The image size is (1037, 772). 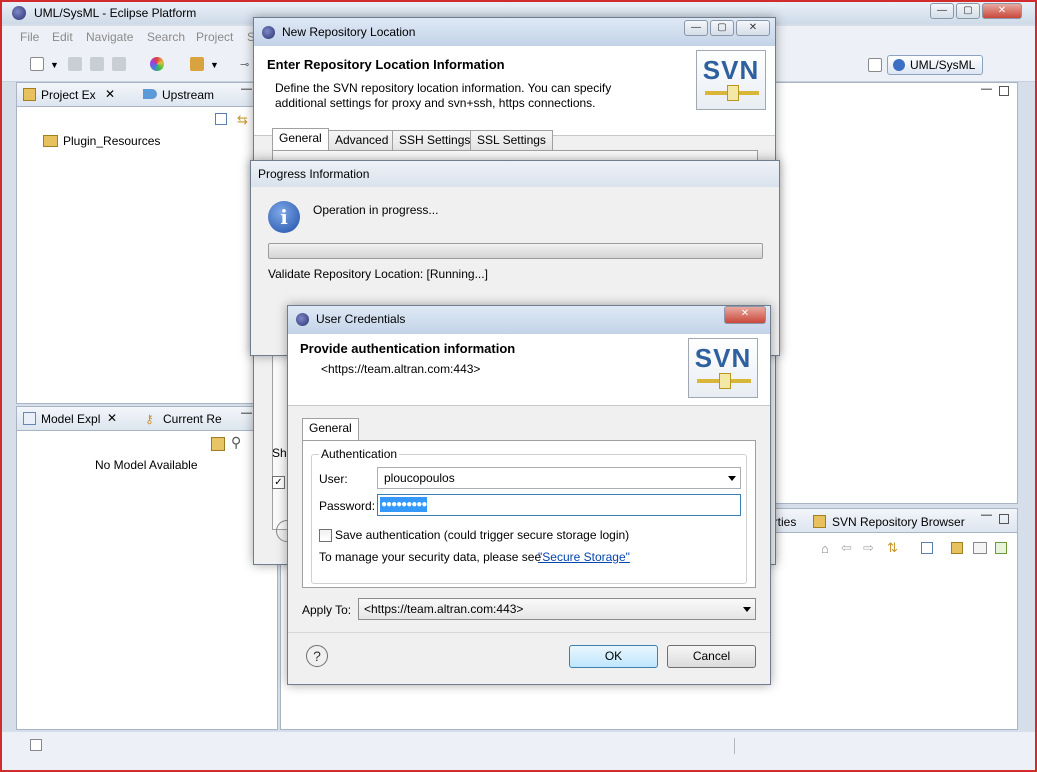 What do you see at coordinates (892, 548) in the screenshot?
I see `refresh-icon: ⇅` at bounding box center [892, 548].